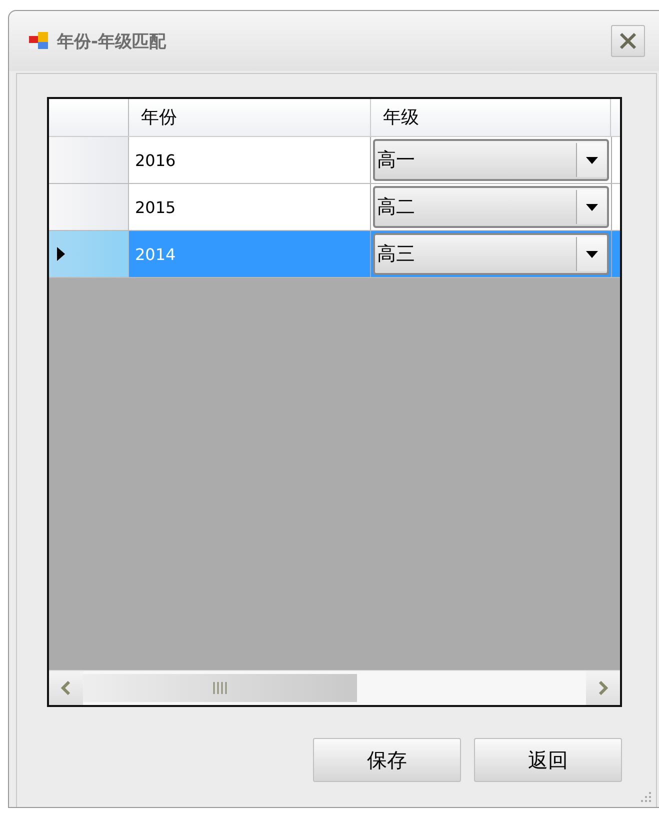  I want to click on column-header: 年级, so click(491, 117).